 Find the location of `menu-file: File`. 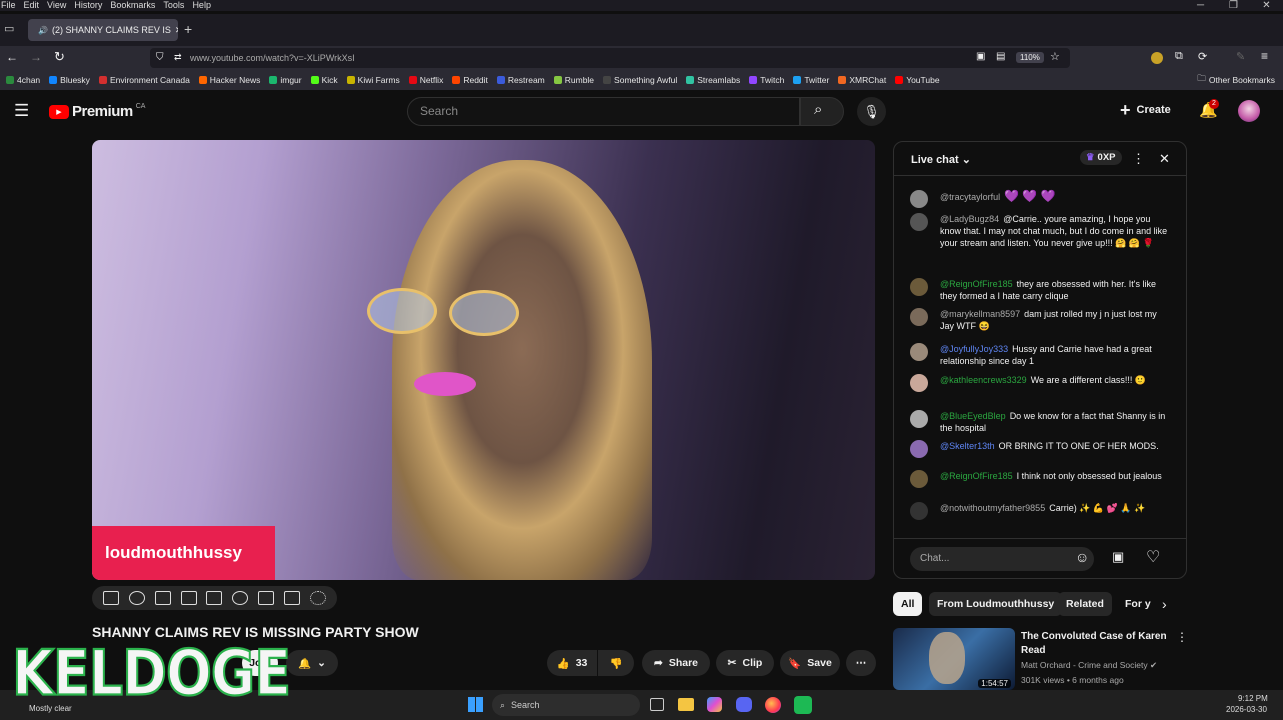

menu-file: File is located at coordinates (8, 5).